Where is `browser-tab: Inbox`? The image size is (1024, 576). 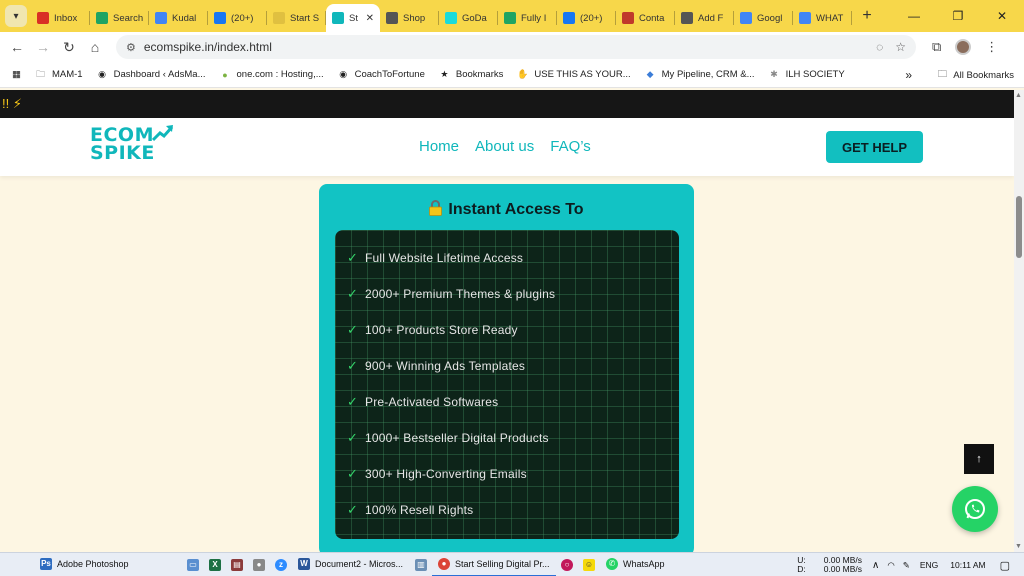
browser-tab: Inbox is located at coordinates (60, 18).